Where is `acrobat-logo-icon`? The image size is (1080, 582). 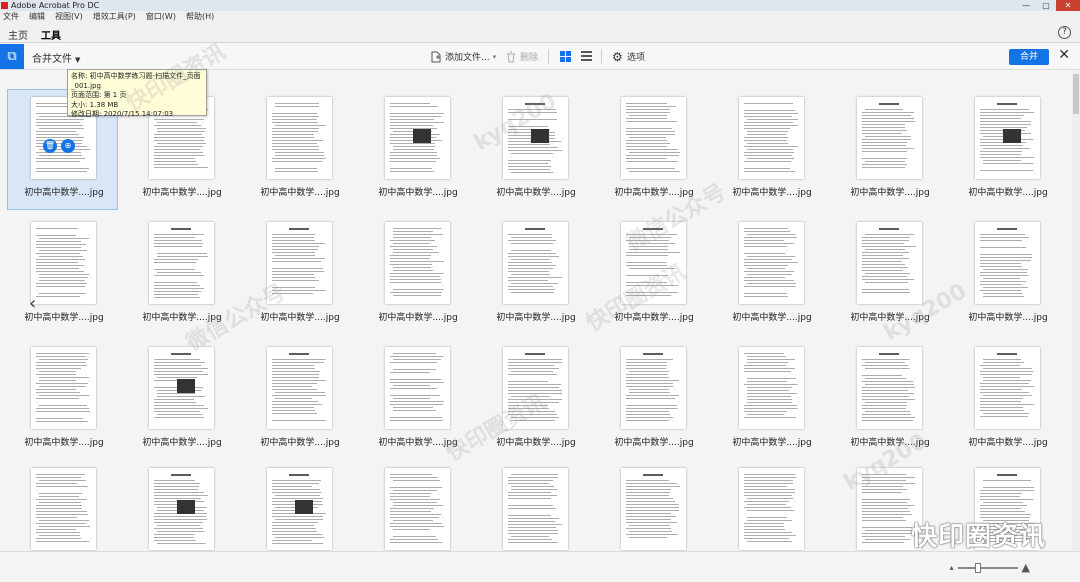 acrobat-logo-icon is located at coordinates (4, 5).